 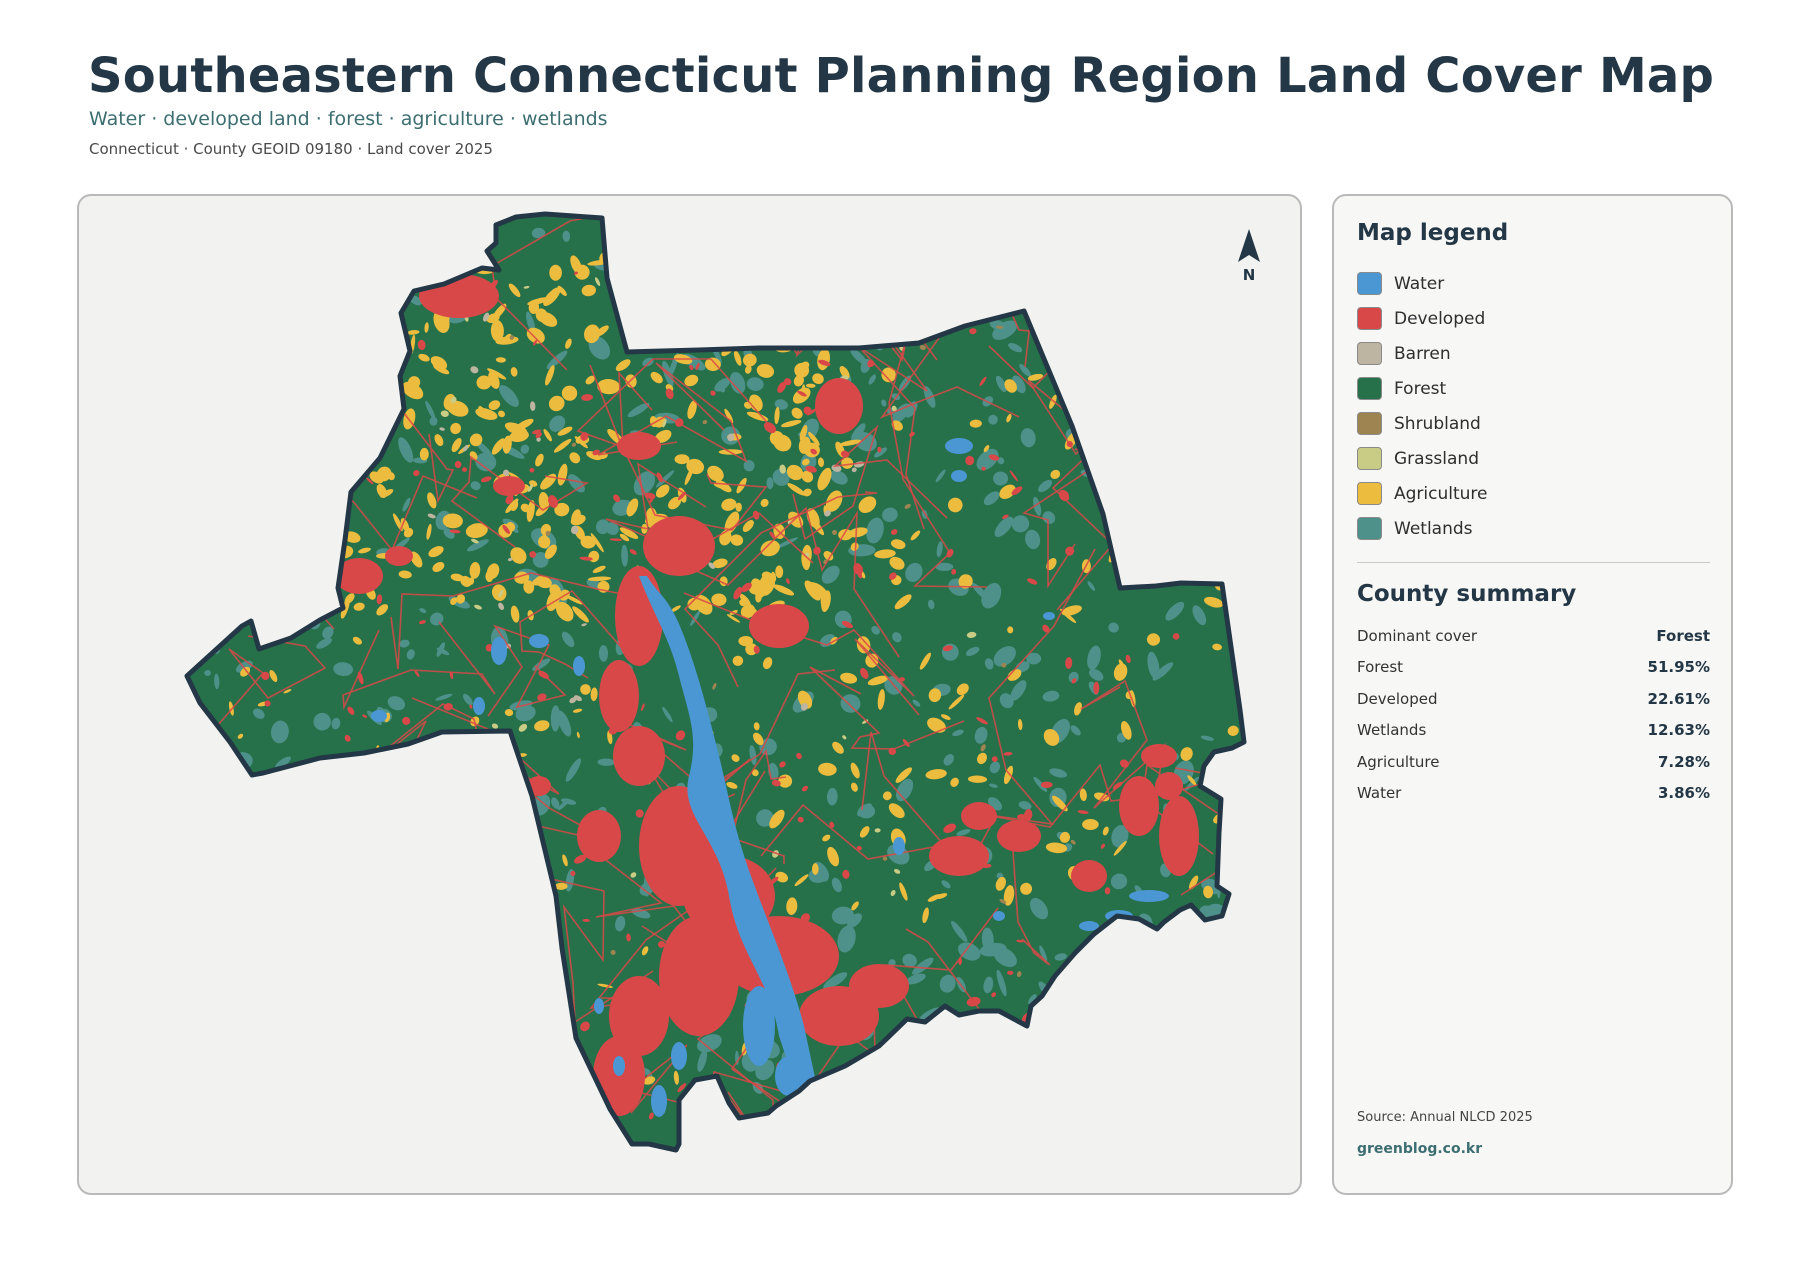 What do you see at coordinates (456, 792) in the screenshot?
I see `grassland-patch` at bounding box center [456, 792].